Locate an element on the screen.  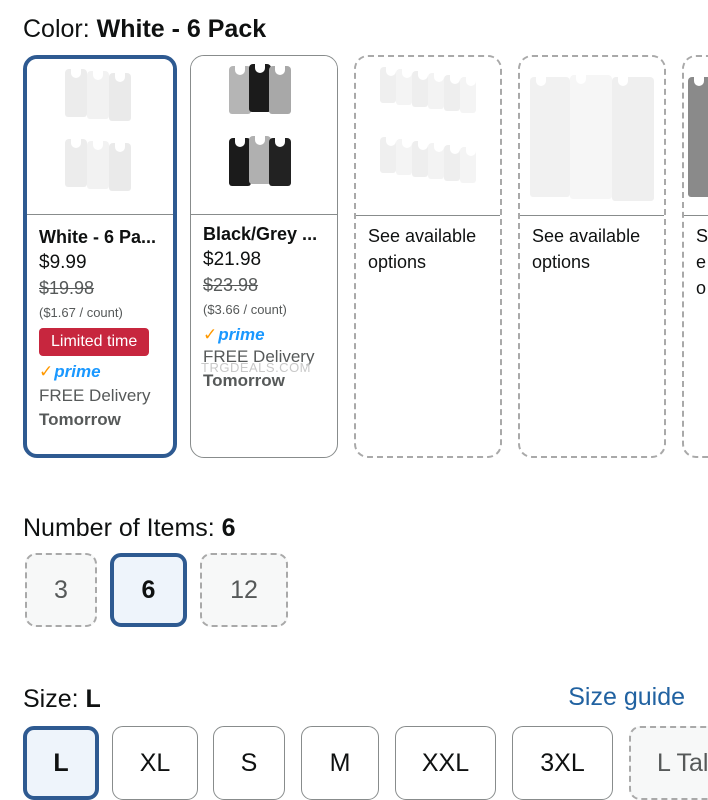
size-heading: Size: L is located at coordinates (62, 699).